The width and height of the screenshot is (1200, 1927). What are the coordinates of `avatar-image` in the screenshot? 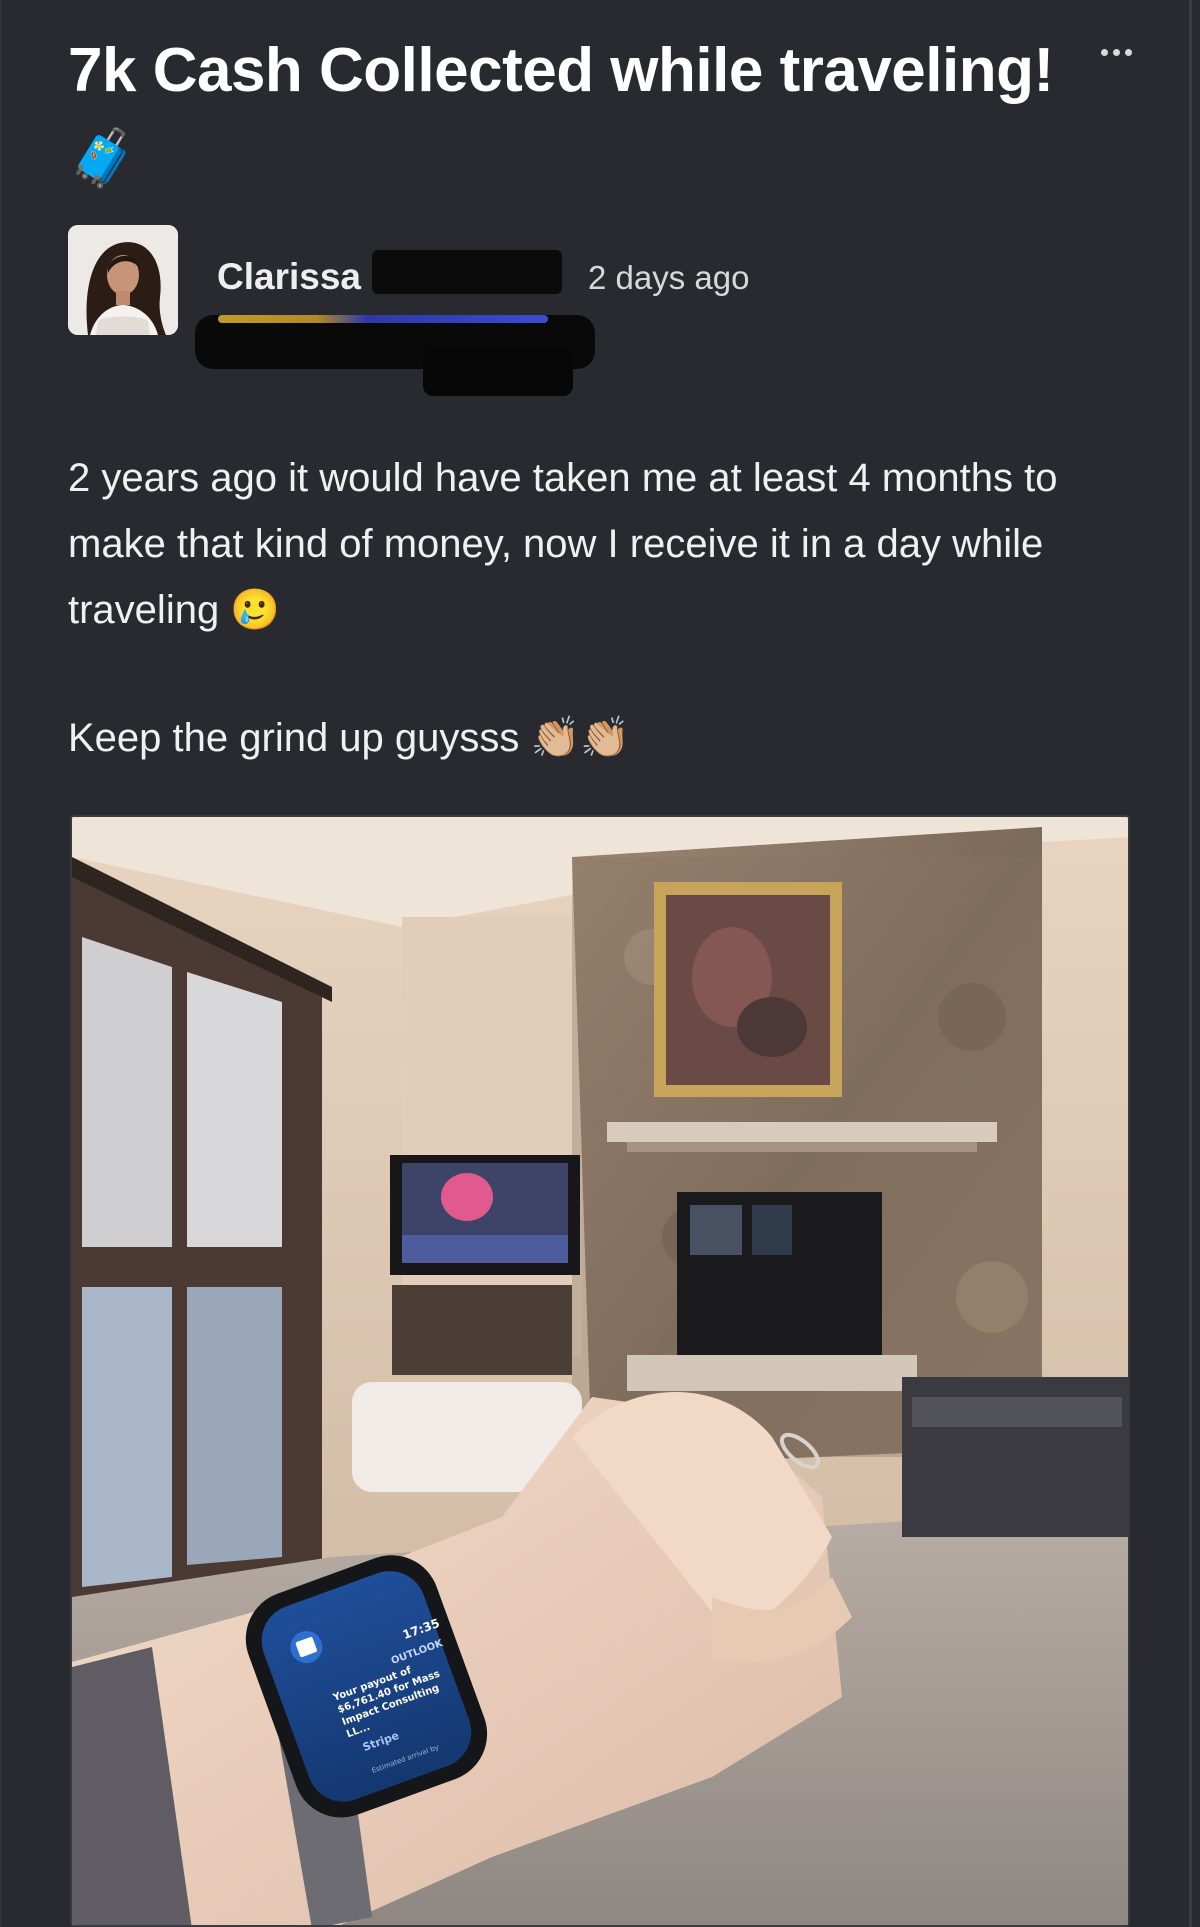 It's located at (123, 280).